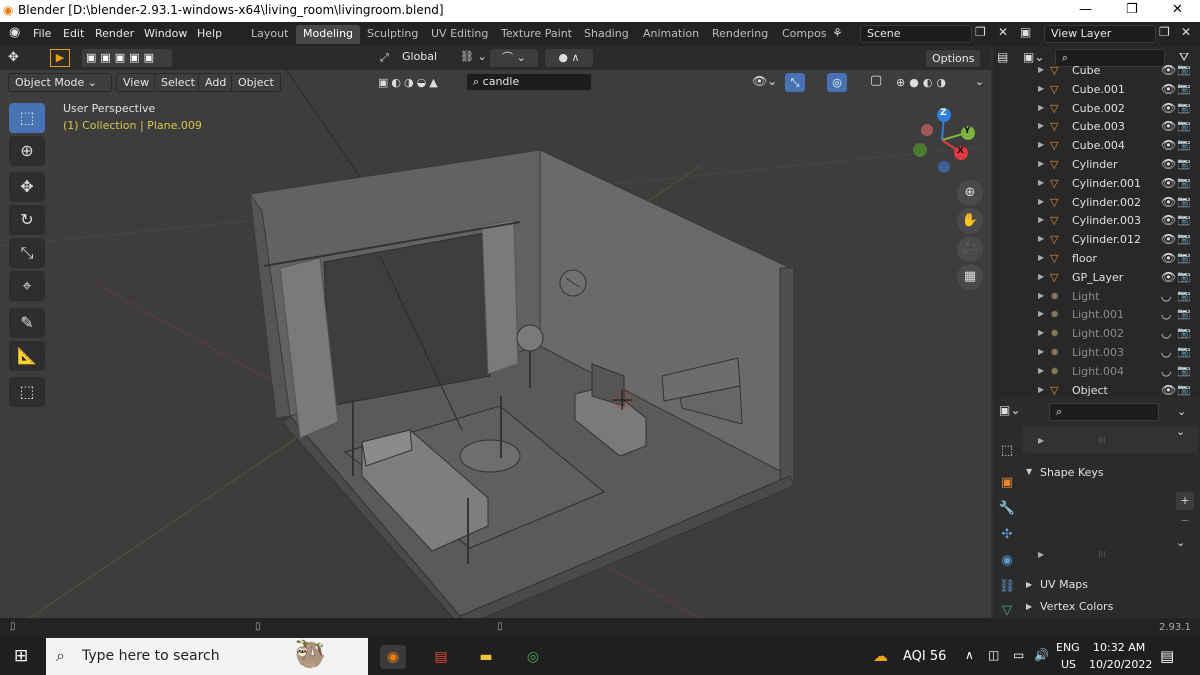 The image size is (1200, 675). What do you see at coordinates (1029, 584) in the screenshot?
I see `uv-maps-expand-icon: ▶` at bounding box center [1029, 584].